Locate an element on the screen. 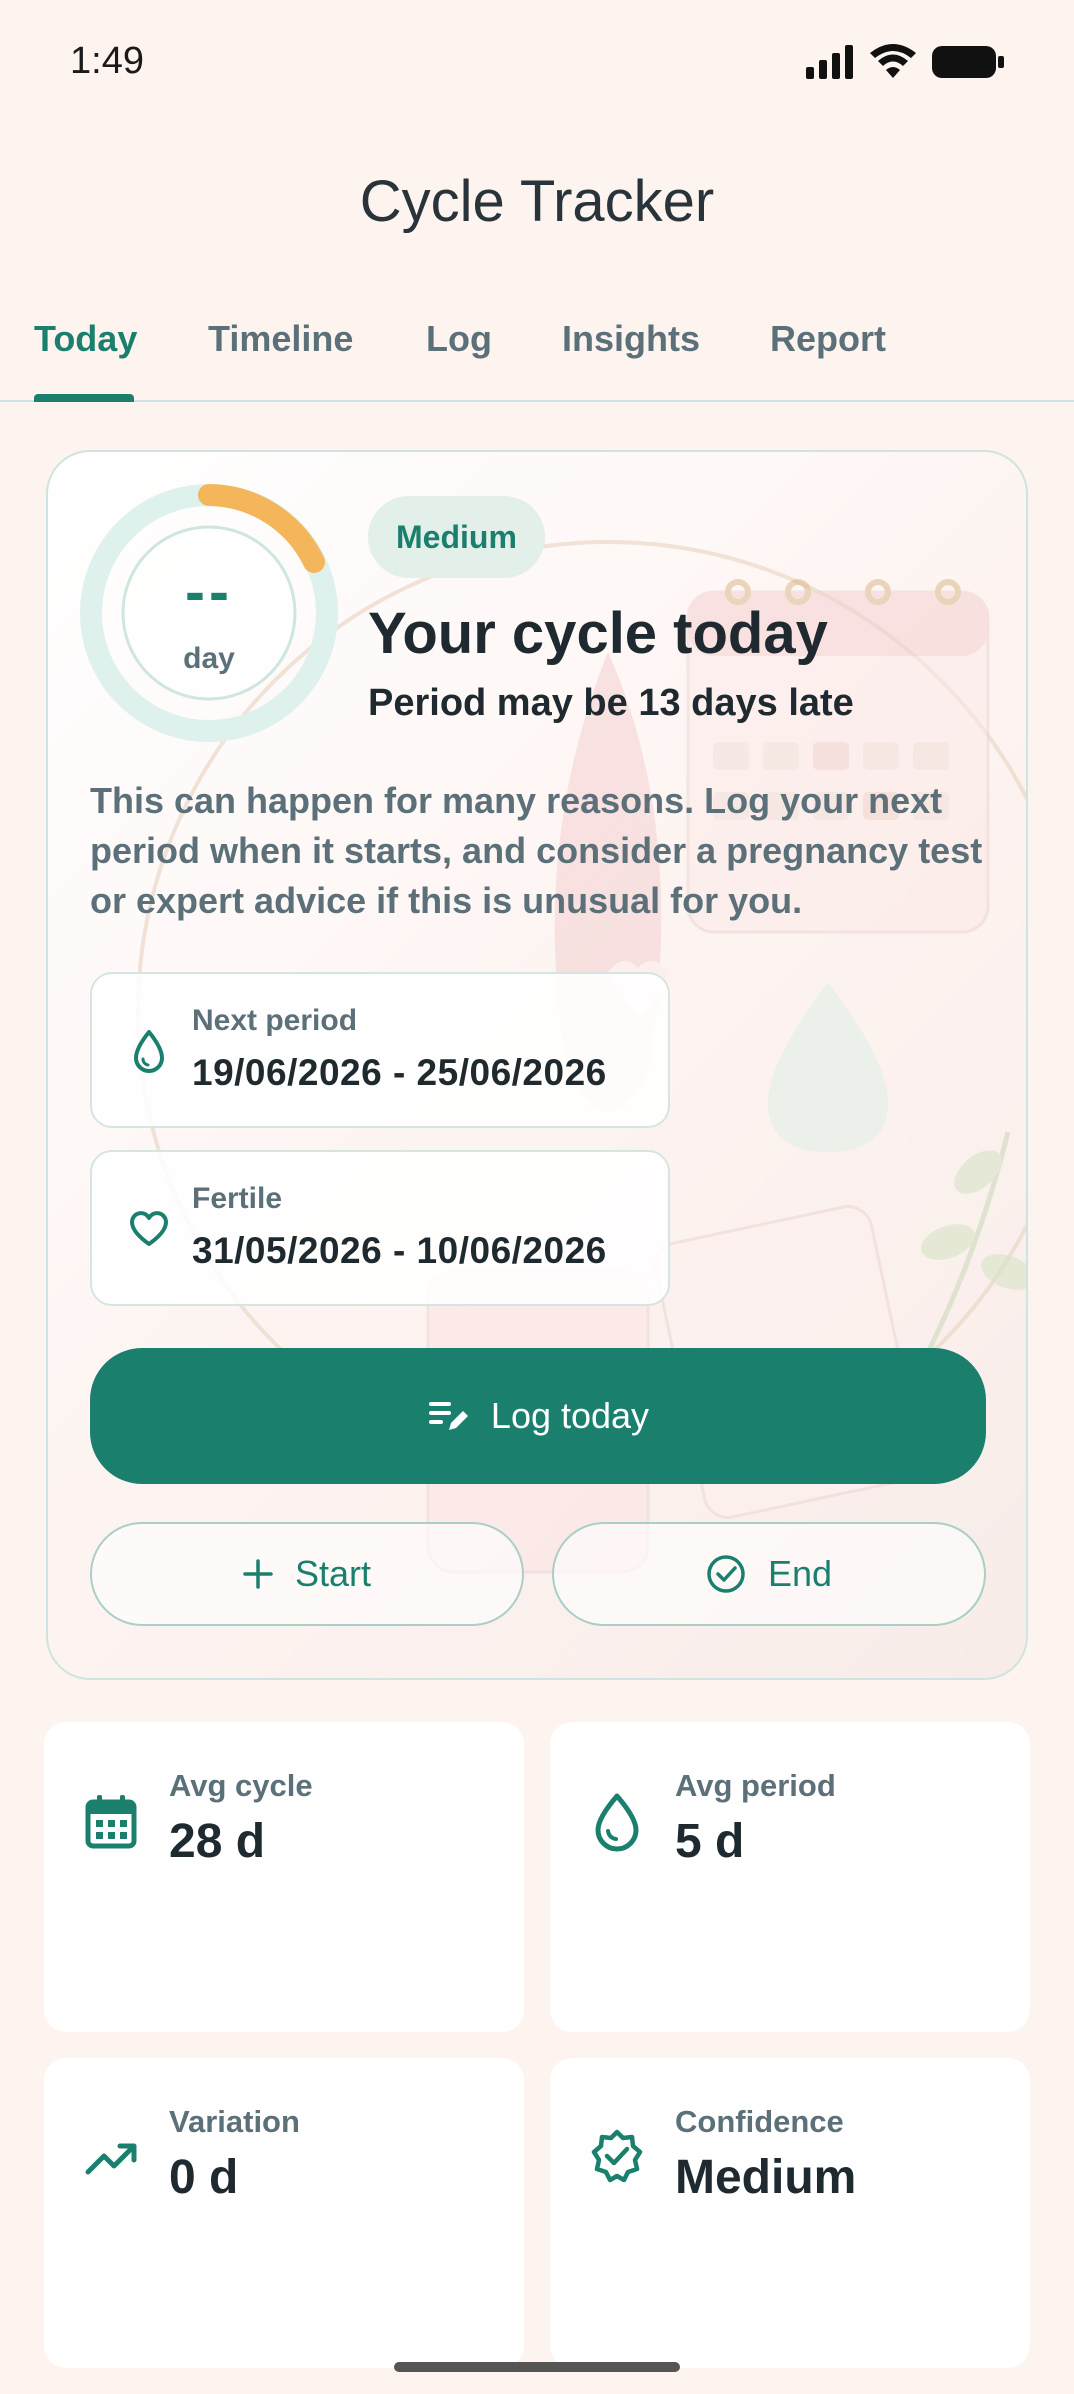 The image size is (1074, 2394). edit-note-icon is located at coordinates (448, 1416).